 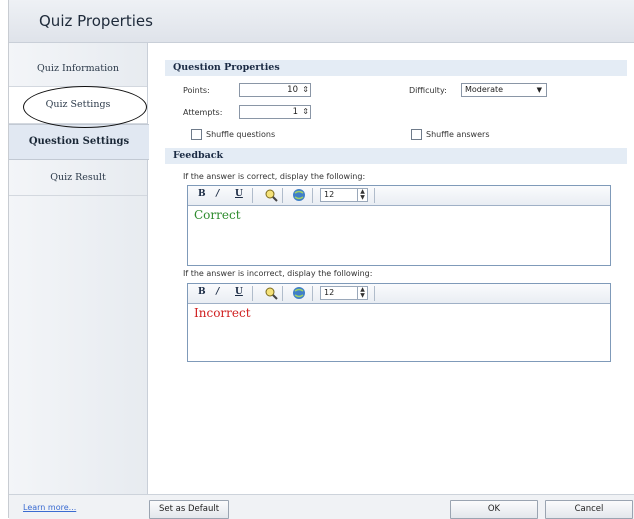 What do you see at coordinates (321, 21) in the screenshot?
I see `title-bar: Quiz Properties` at bounding box center [321, 21].